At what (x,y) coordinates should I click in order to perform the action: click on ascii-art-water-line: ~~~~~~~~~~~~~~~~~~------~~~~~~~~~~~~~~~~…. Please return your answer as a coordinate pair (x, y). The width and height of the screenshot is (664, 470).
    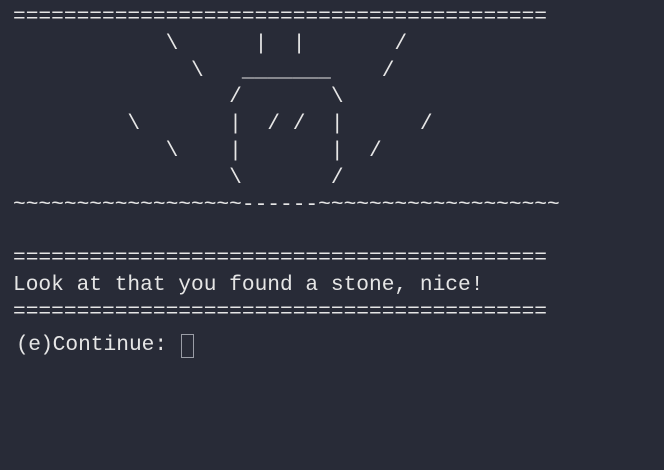
    Looking at the image, I should click on (286, 204).